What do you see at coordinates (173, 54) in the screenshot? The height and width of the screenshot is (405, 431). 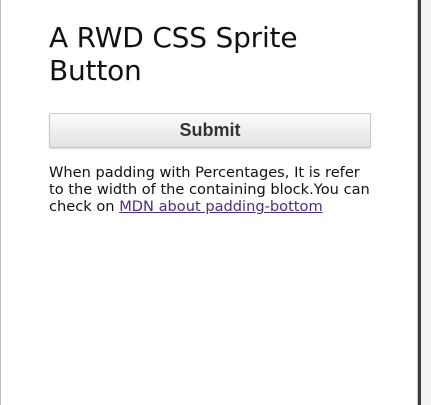 I see `page-title: A RWD CSS Sprite Button` at bounding box center [173, 54].